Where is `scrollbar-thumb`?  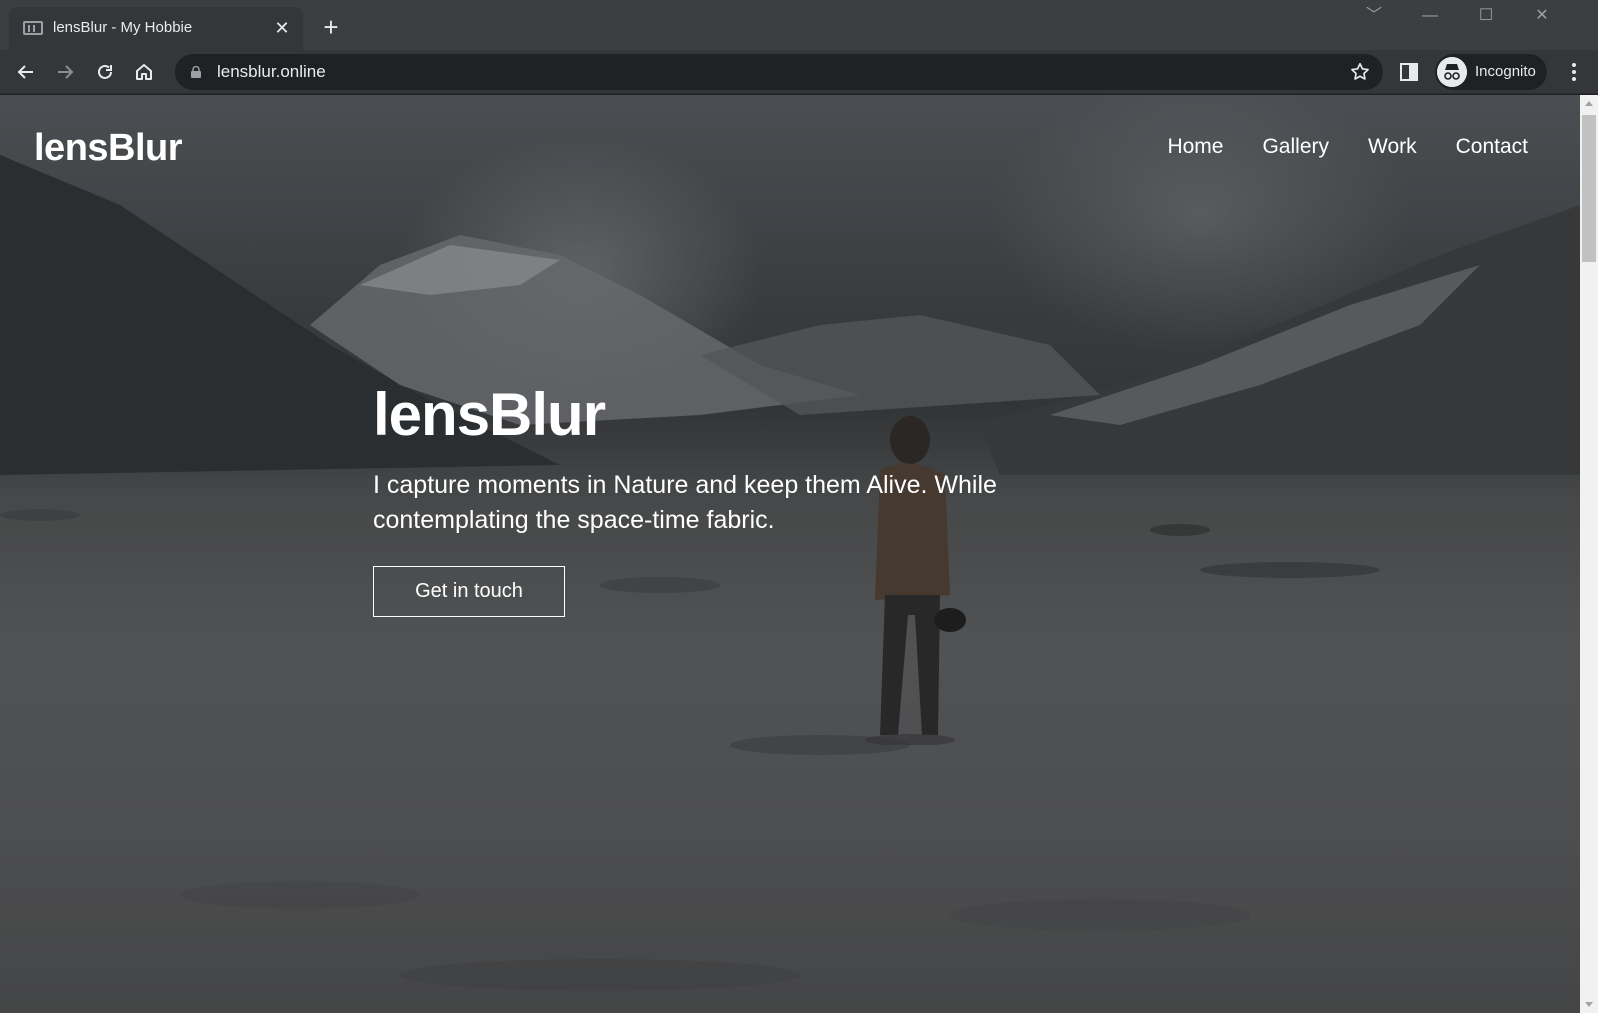
scrollbar-thumb is located at coordinates (1589, 188).